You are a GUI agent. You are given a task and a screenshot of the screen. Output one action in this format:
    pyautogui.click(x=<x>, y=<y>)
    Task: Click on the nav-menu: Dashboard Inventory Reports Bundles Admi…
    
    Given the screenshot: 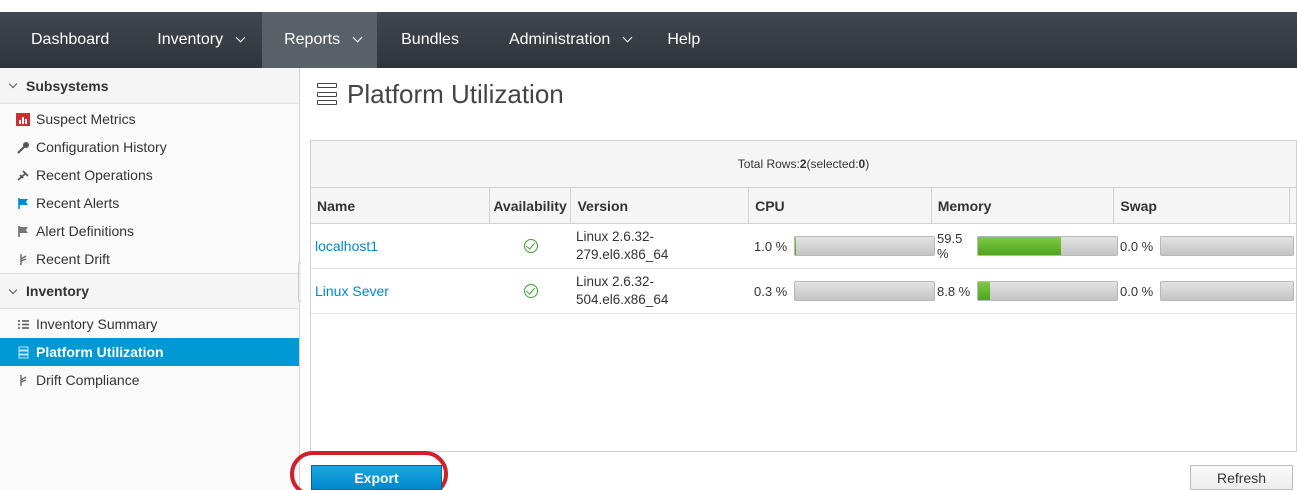 What is the action you would take?
    pyautogui.click(x=358, y=40)
    